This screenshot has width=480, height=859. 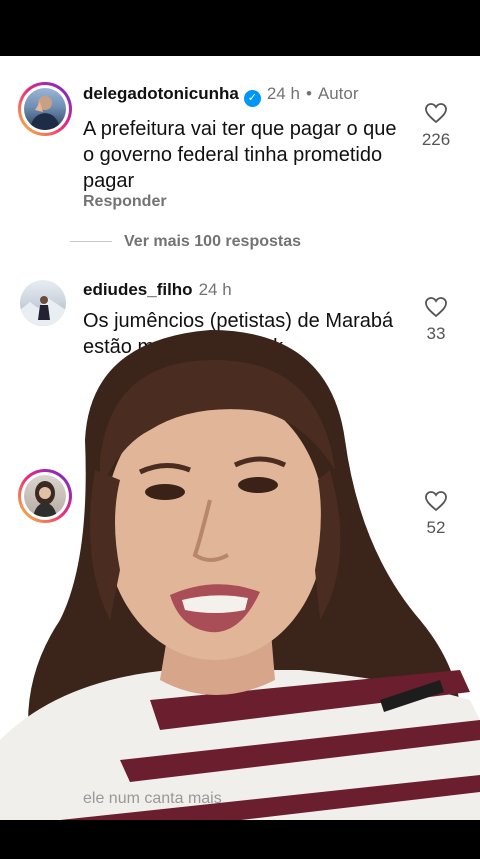 I want to click on divider-line, so click(x=91, y=242).